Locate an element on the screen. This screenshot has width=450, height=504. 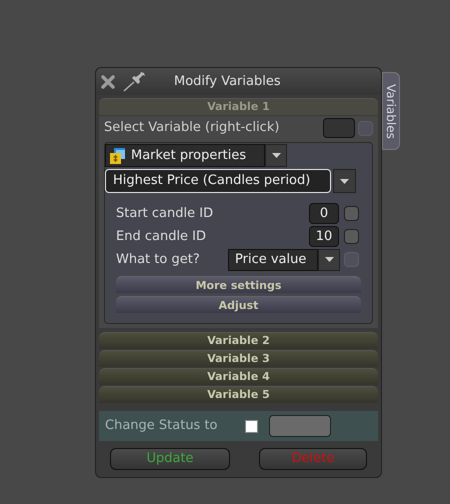
number-field: 10 is located at coordinates (324, 236).